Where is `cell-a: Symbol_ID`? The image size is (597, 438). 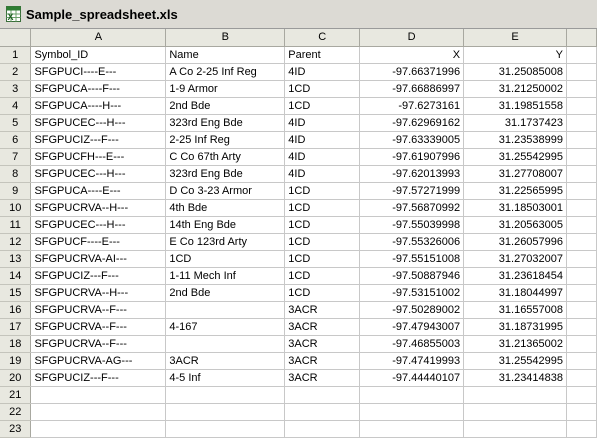 cell-a: Symbol_ID is located at coordinates (98, 55).